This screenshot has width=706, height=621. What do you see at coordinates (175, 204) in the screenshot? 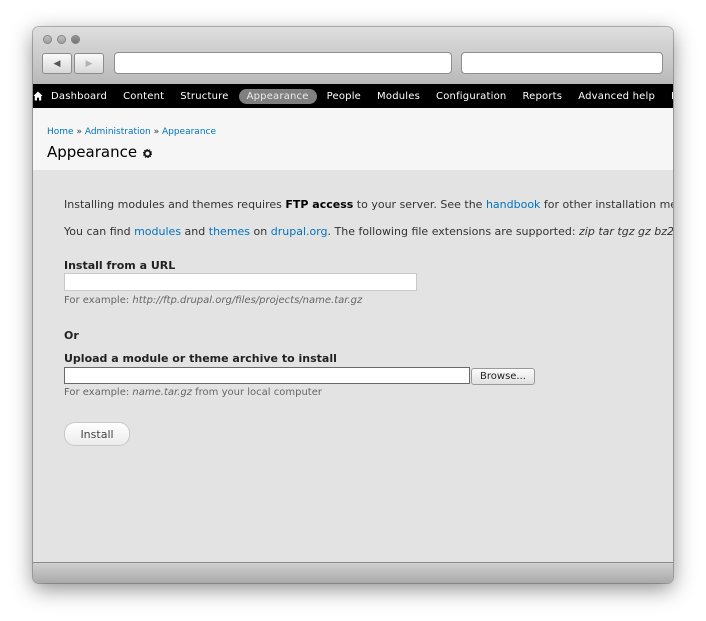
I see `ftp-info-prefix: Installing modules and themes requires` at bounding box center [175, 204].